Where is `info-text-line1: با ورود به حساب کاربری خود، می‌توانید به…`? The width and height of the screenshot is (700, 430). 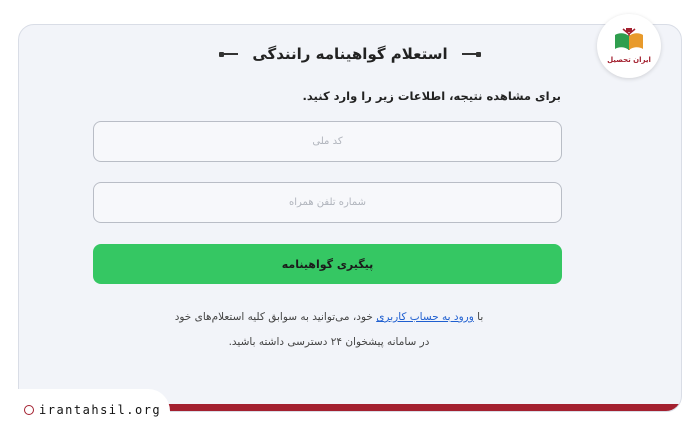 info-text-line1: با ورود به حساب کاربری خود، می‌توانید به… is located at coordinates (329, 317).